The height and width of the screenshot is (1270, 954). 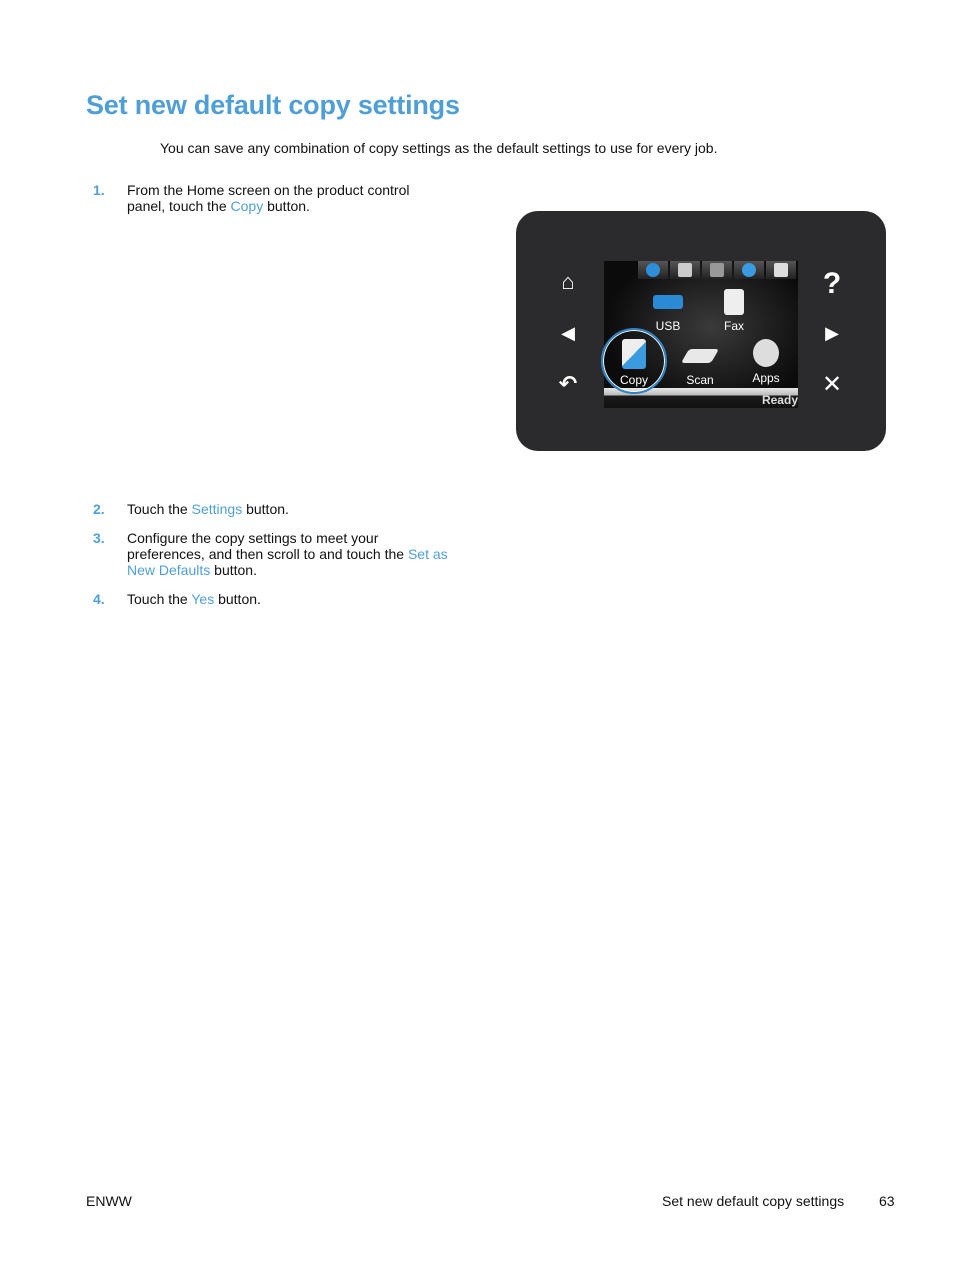 I want to click on step-number: 4., so click(x=99, y=599).